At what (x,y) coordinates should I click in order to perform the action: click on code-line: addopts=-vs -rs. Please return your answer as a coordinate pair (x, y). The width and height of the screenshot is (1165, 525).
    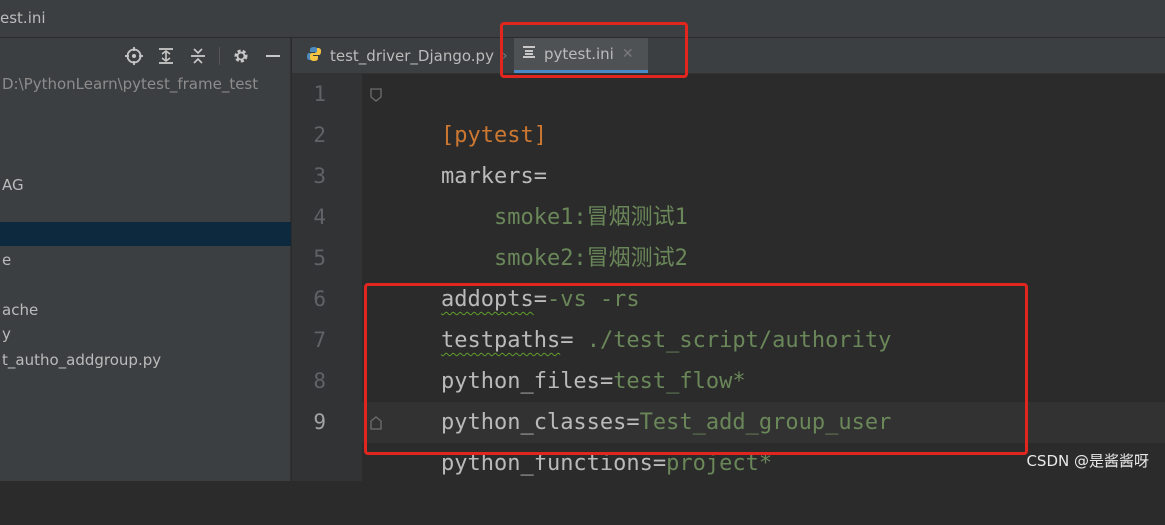
    Looking at the image, I should click on (514, 275).